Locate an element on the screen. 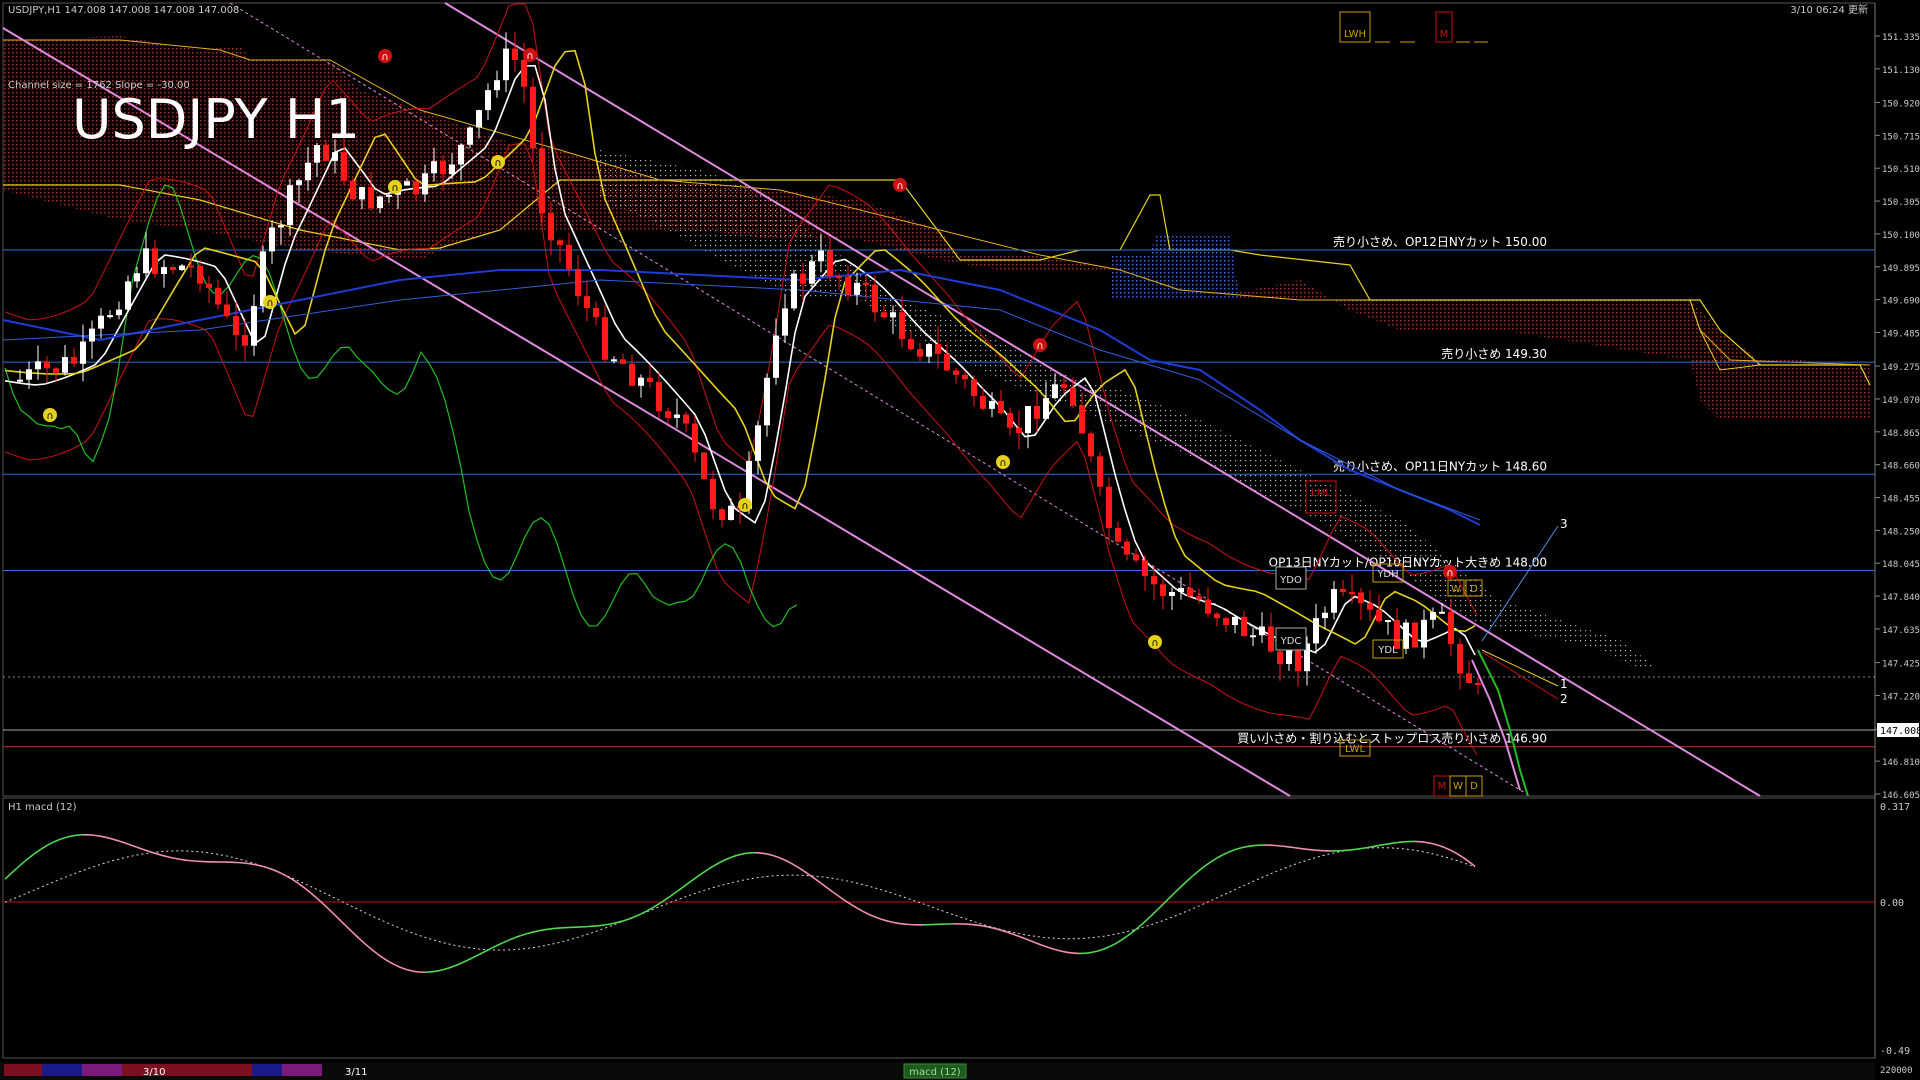  svg-text: M is located at coordinates (1442, 786).